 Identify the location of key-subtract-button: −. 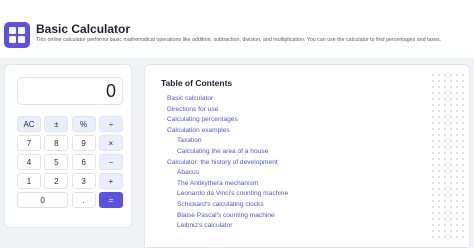
(110, 162).